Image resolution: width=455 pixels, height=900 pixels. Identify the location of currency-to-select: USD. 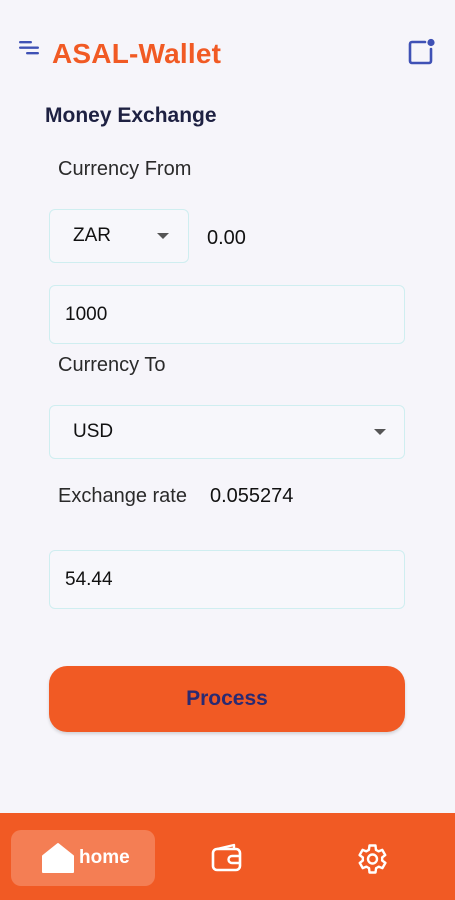
(227, 432).